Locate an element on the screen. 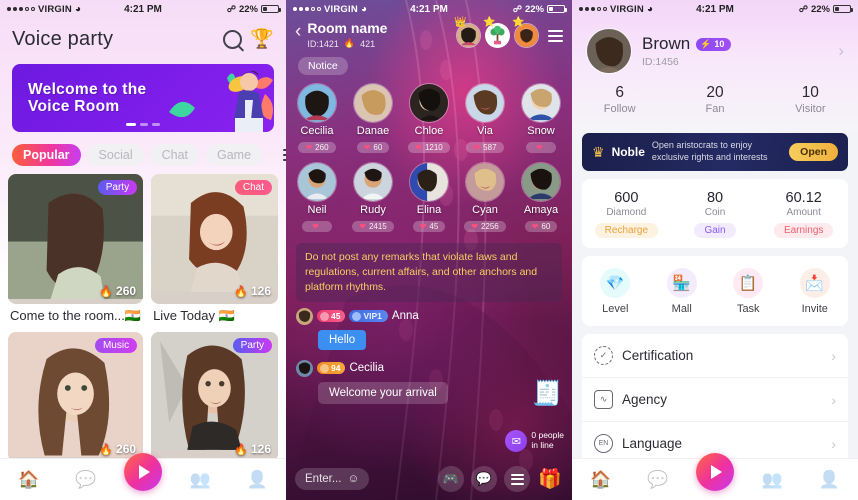 This screenshot has height=500, width=858. avatar is located at coordinates (609, 51).